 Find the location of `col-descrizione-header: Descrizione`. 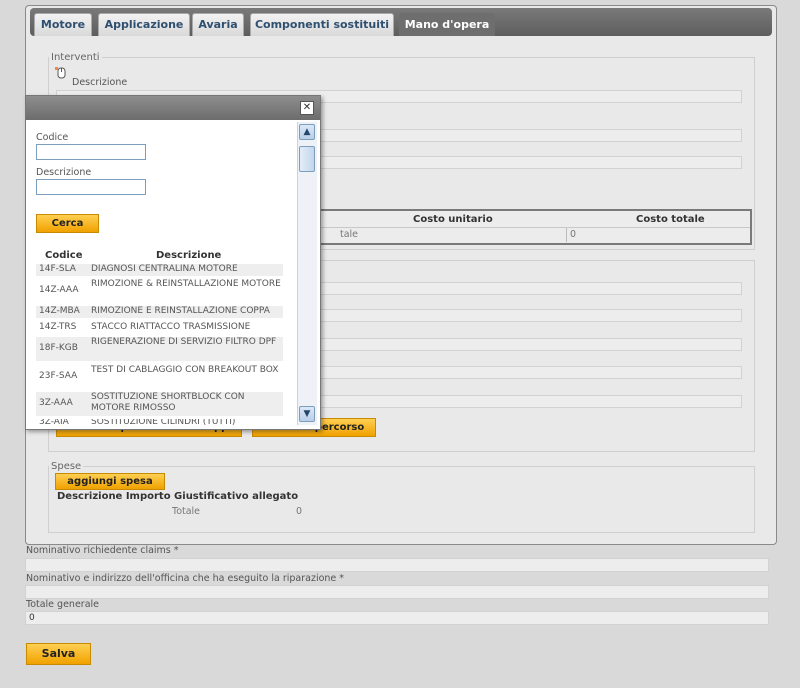

col-descrizione-header: Descrizione is located at coordinates (189, 255).